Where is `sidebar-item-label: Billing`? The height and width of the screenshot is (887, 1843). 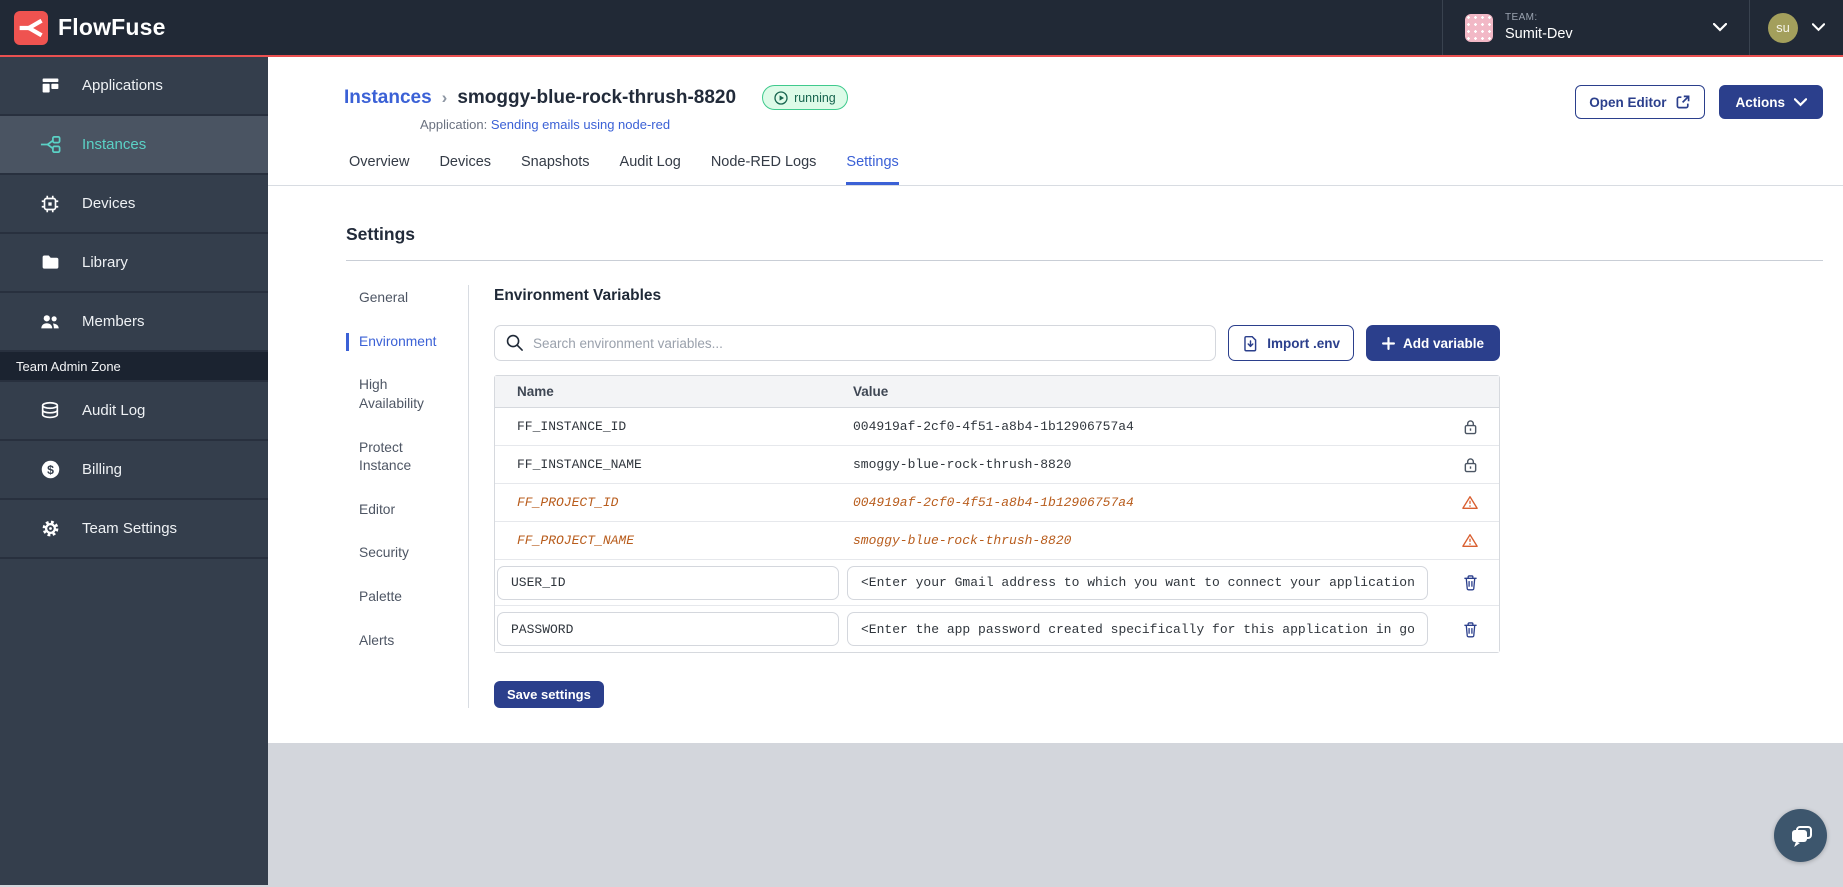 sidebar-item-label: Billing is located at coordinates (102, 469).